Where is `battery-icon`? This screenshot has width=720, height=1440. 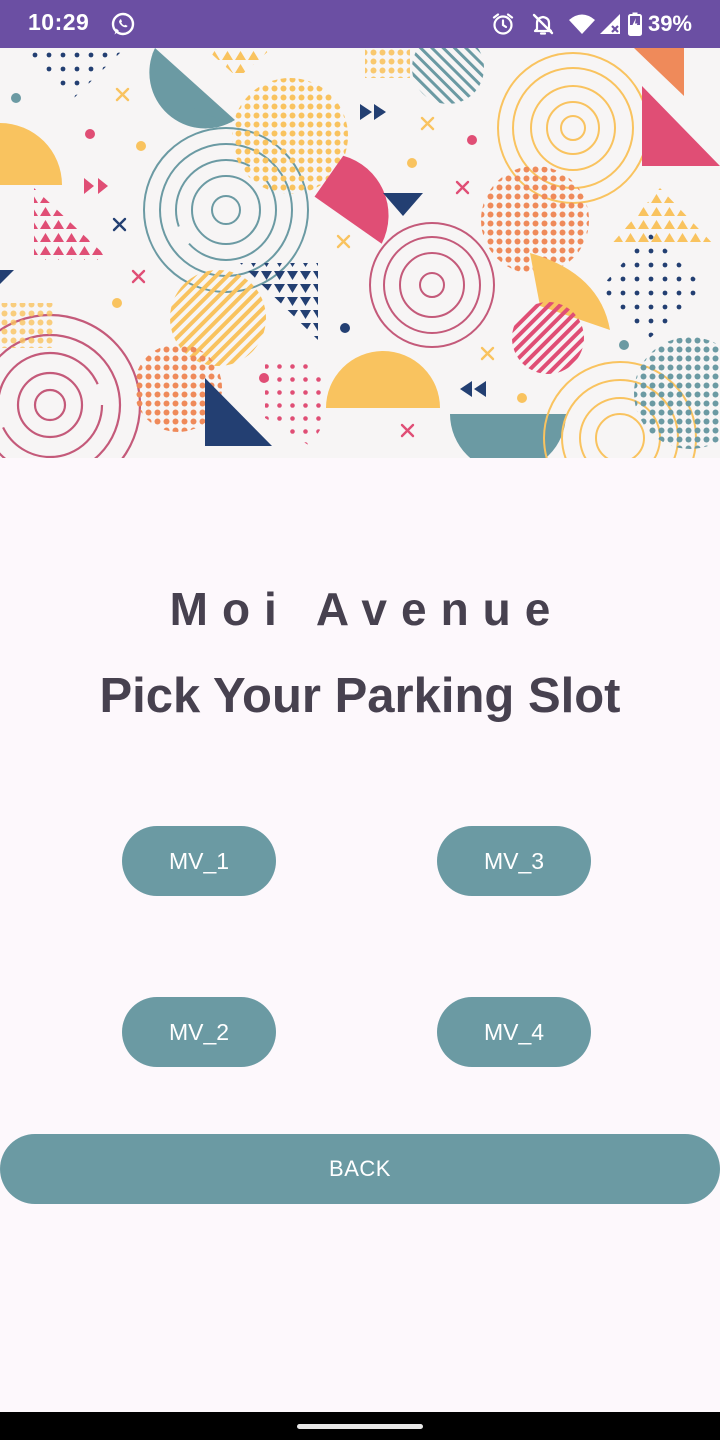 battery-icon is located at coordinates (634, 24).